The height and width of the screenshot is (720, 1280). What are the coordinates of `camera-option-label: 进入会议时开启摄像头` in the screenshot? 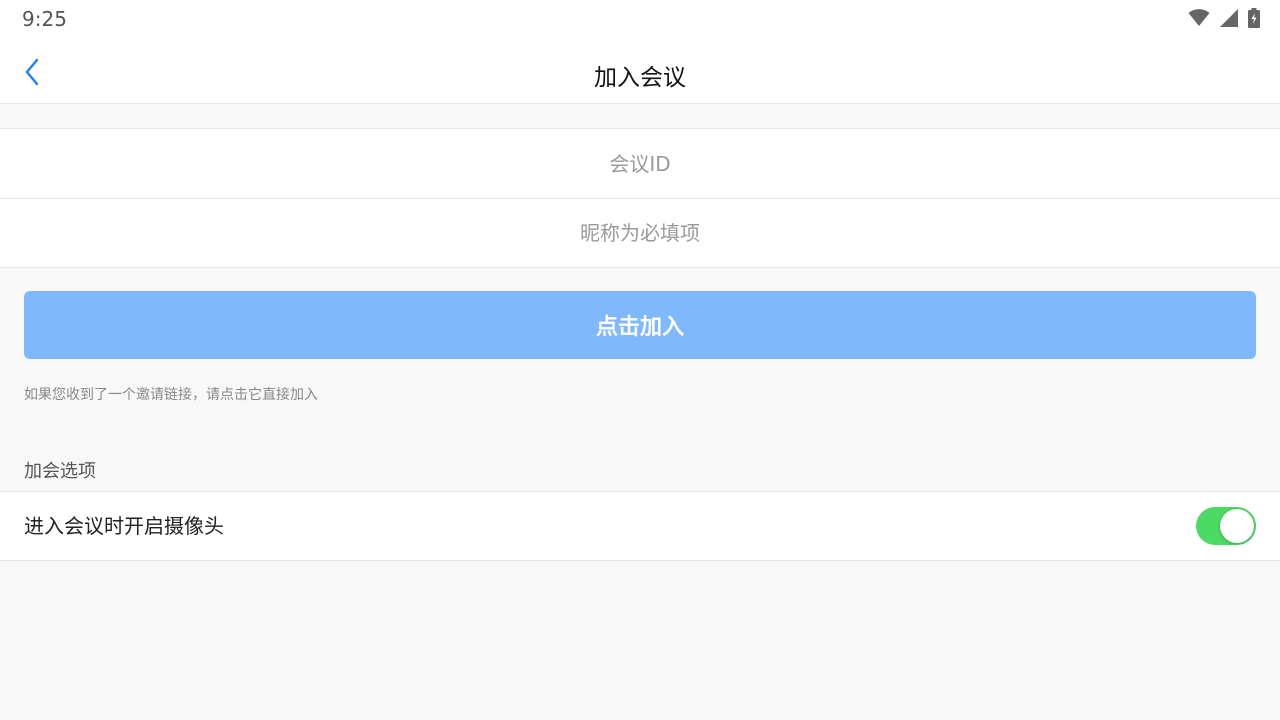 It's located at (124, 526).